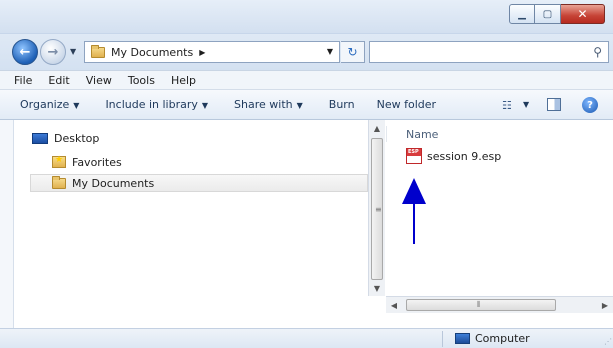 The height and width of the screenshot is (348, 613). Describe the element at coordinates (507, 105) in the screenshot. I see `change-view-icon: ☷` at that location.